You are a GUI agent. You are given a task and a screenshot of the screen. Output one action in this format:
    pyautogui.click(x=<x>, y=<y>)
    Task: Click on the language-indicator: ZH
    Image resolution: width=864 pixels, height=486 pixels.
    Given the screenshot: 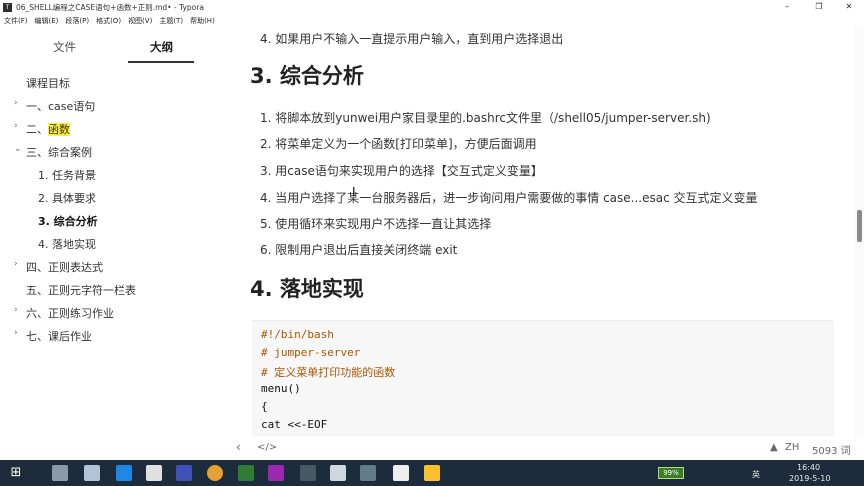 What is the action you would take?
    pyautogui.click(x=792, y=447)
    